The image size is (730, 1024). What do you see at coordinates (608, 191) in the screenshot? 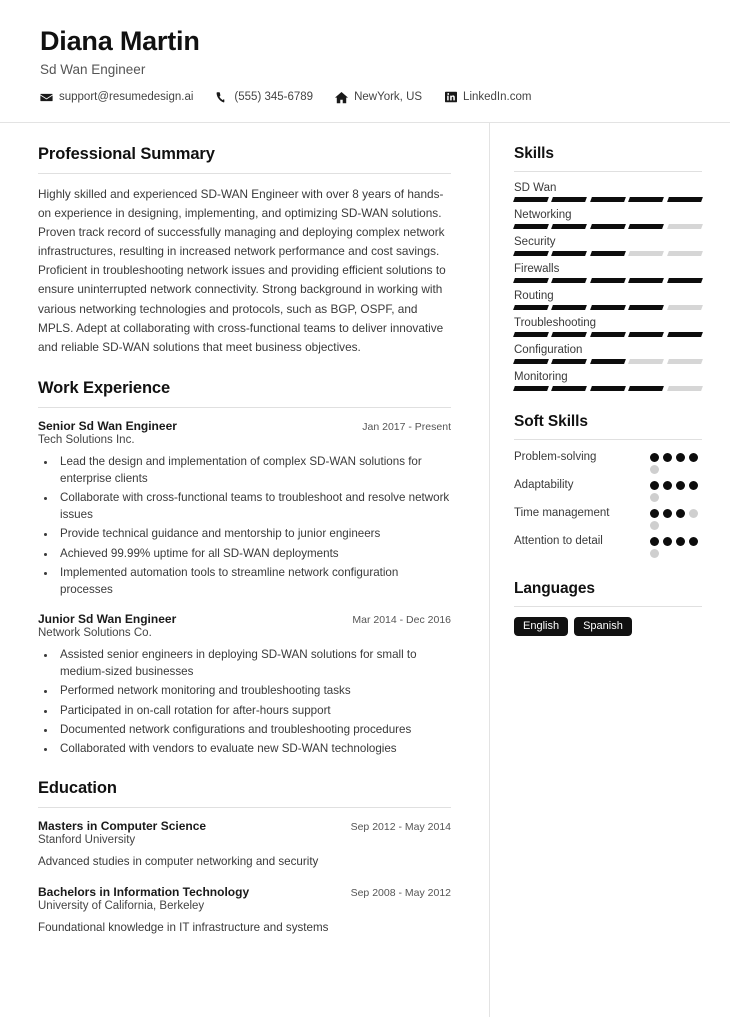
I see `skill-row: SD Wan` at bounding box center [608, 191].